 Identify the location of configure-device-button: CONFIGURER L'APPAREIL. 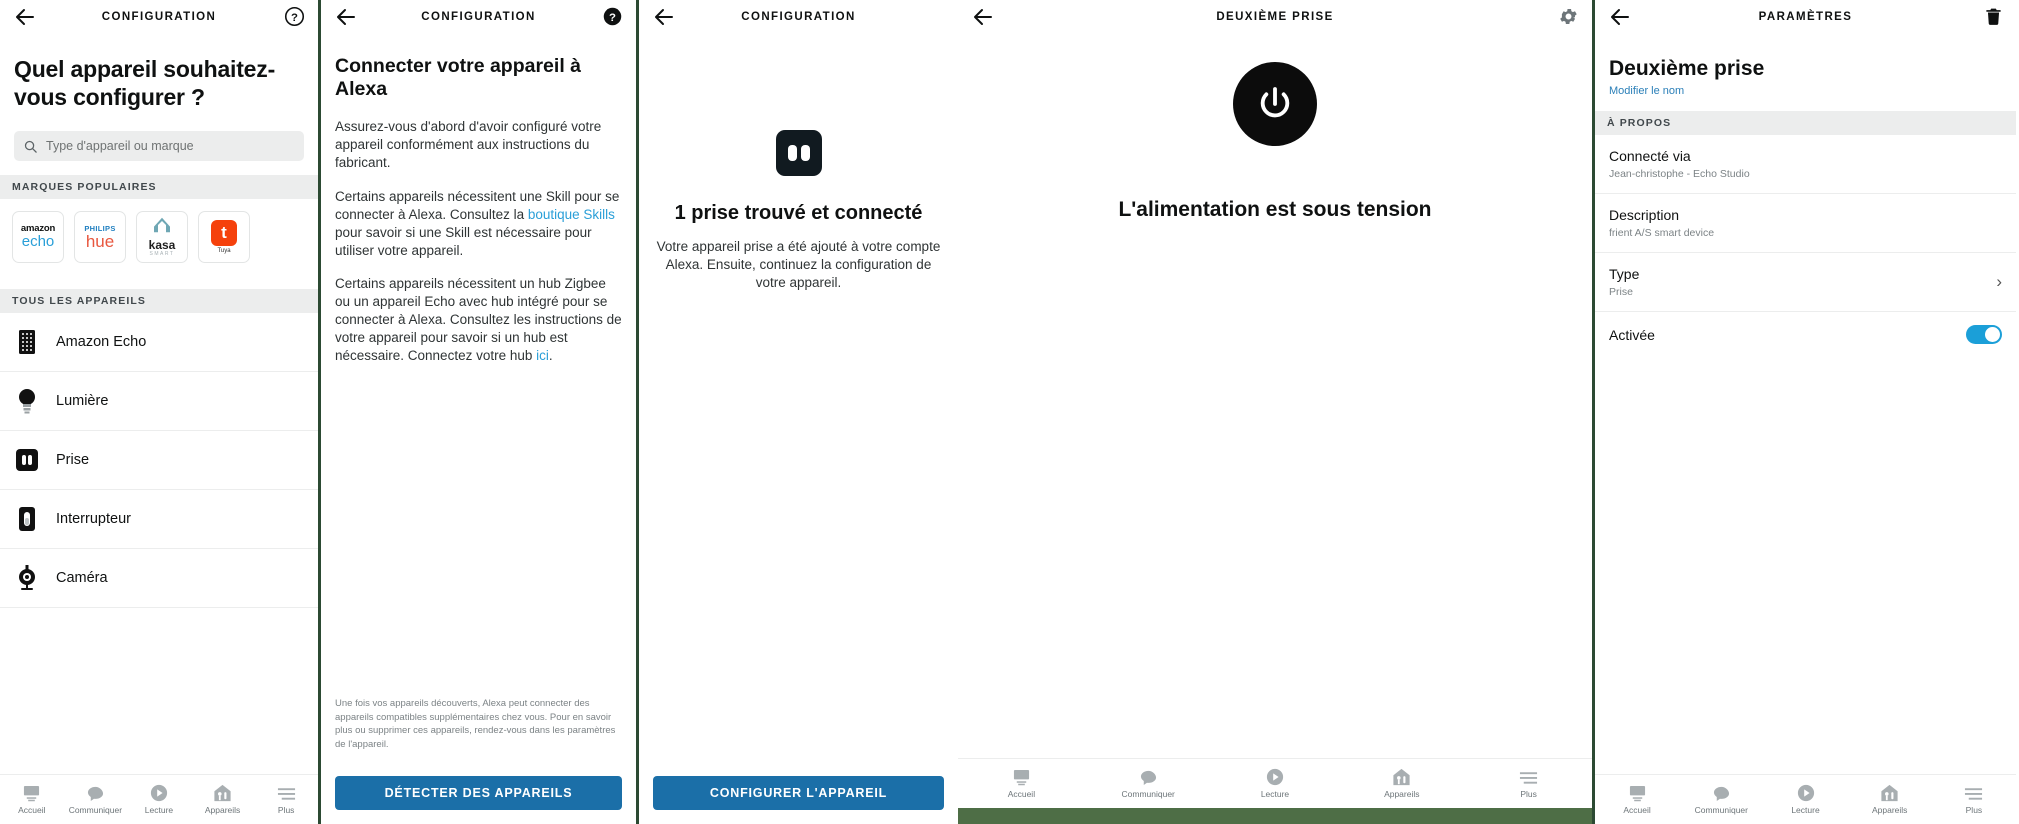
(798, 793).